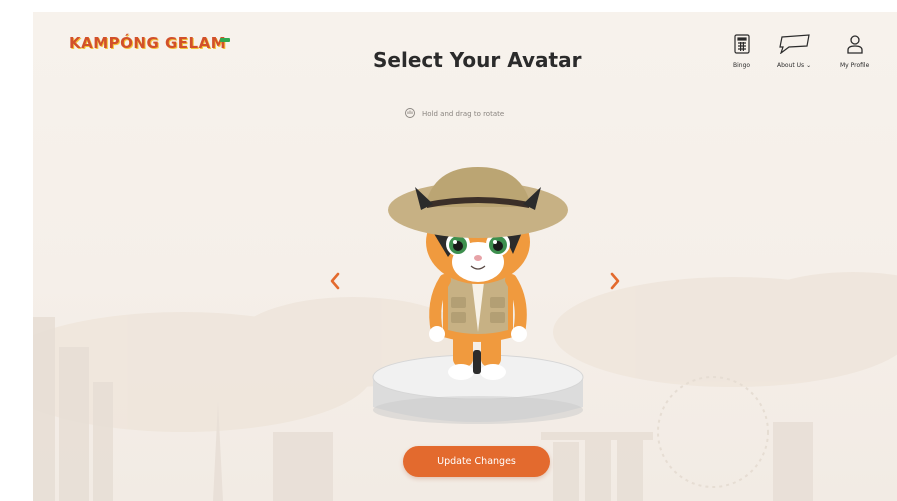 The width and height of the screenshot is (897, 501). I want to click on site-logo: KAMPÓNG GELAM, so click(147, 43).